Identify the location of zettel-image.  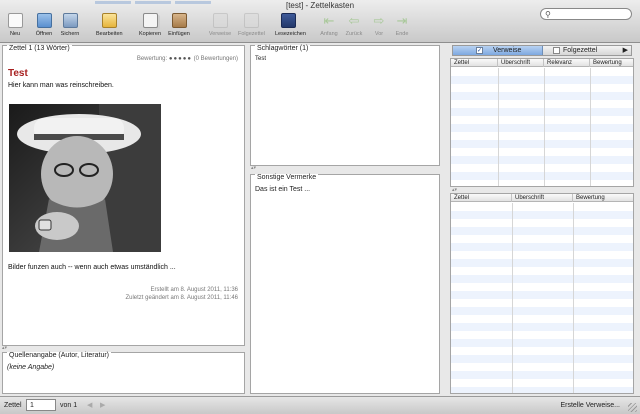
(85, 178).